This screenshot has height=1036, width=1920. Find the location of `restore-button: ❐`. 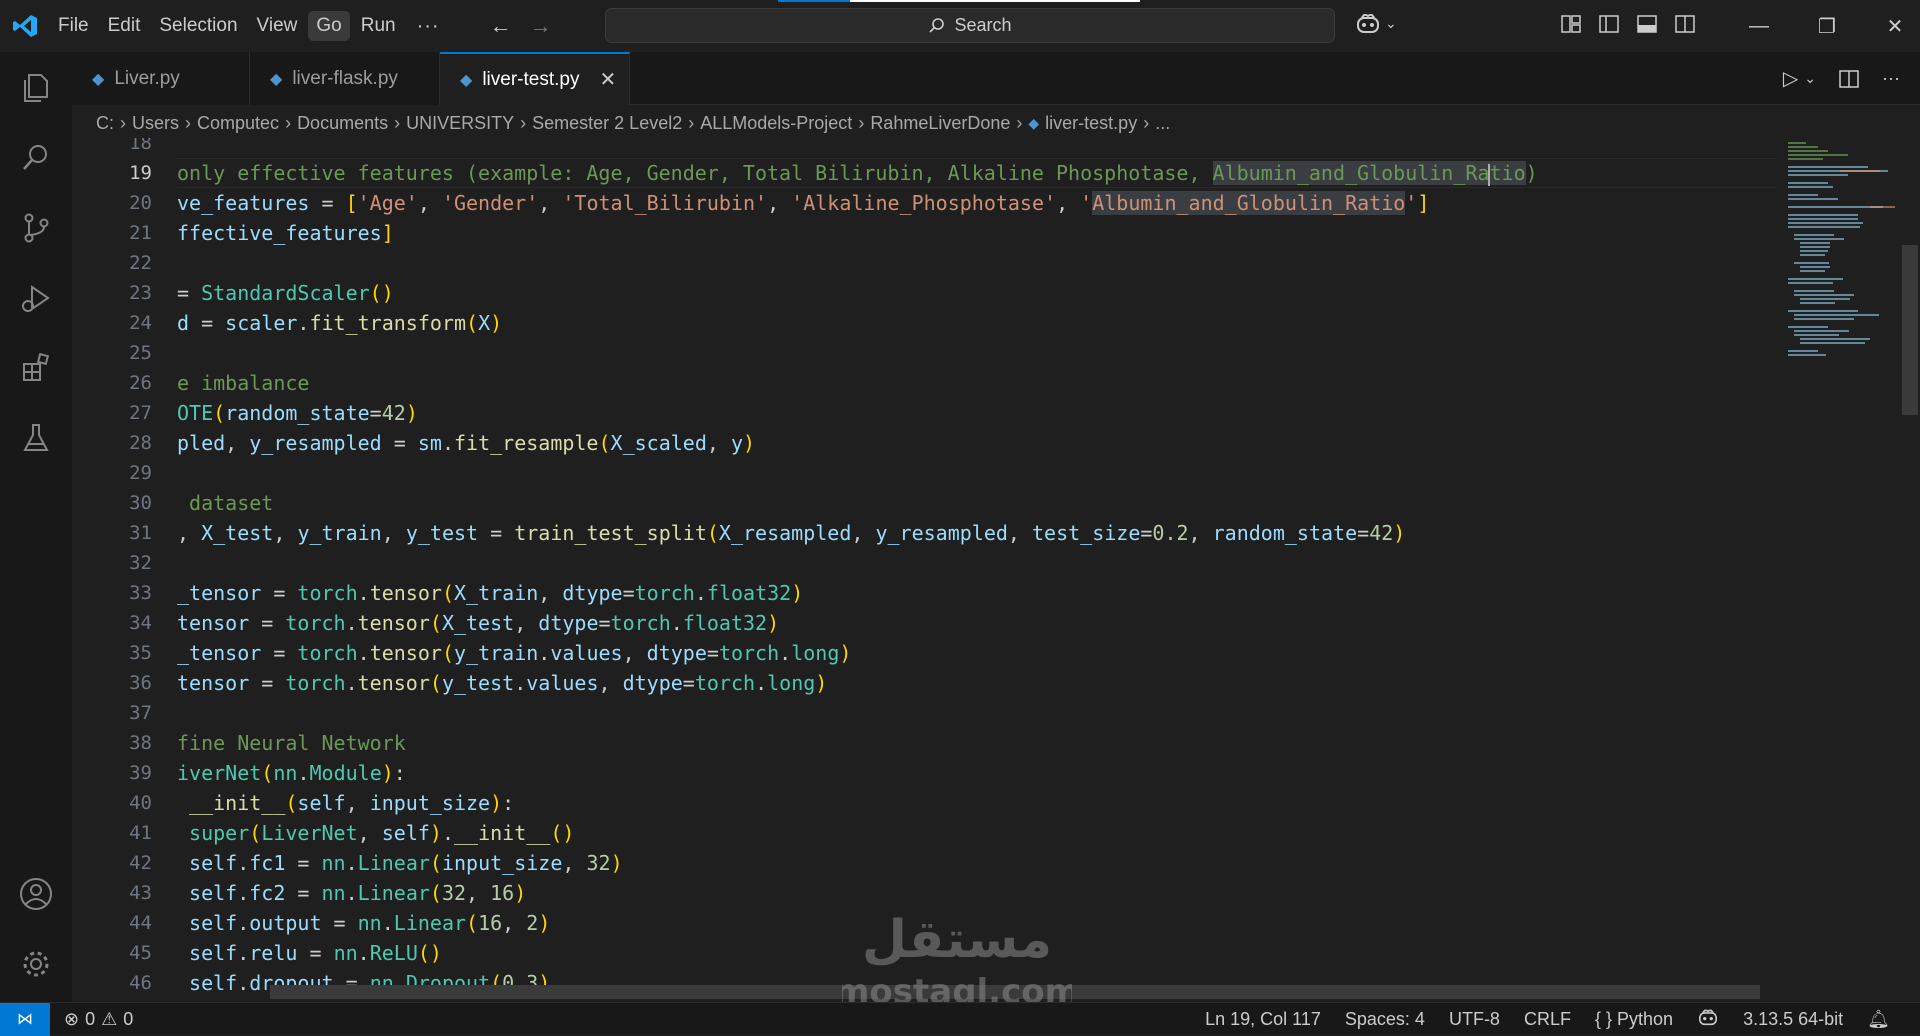

restore-button: ❐ is located at coordinates (1827, 26).